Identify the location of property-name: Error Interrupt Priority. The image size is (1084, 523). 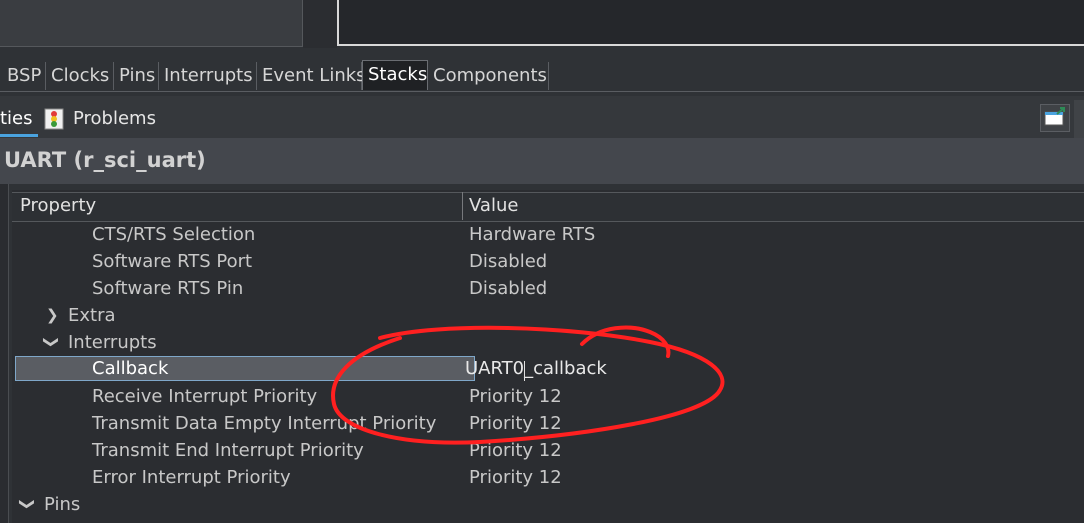
(191, 477).